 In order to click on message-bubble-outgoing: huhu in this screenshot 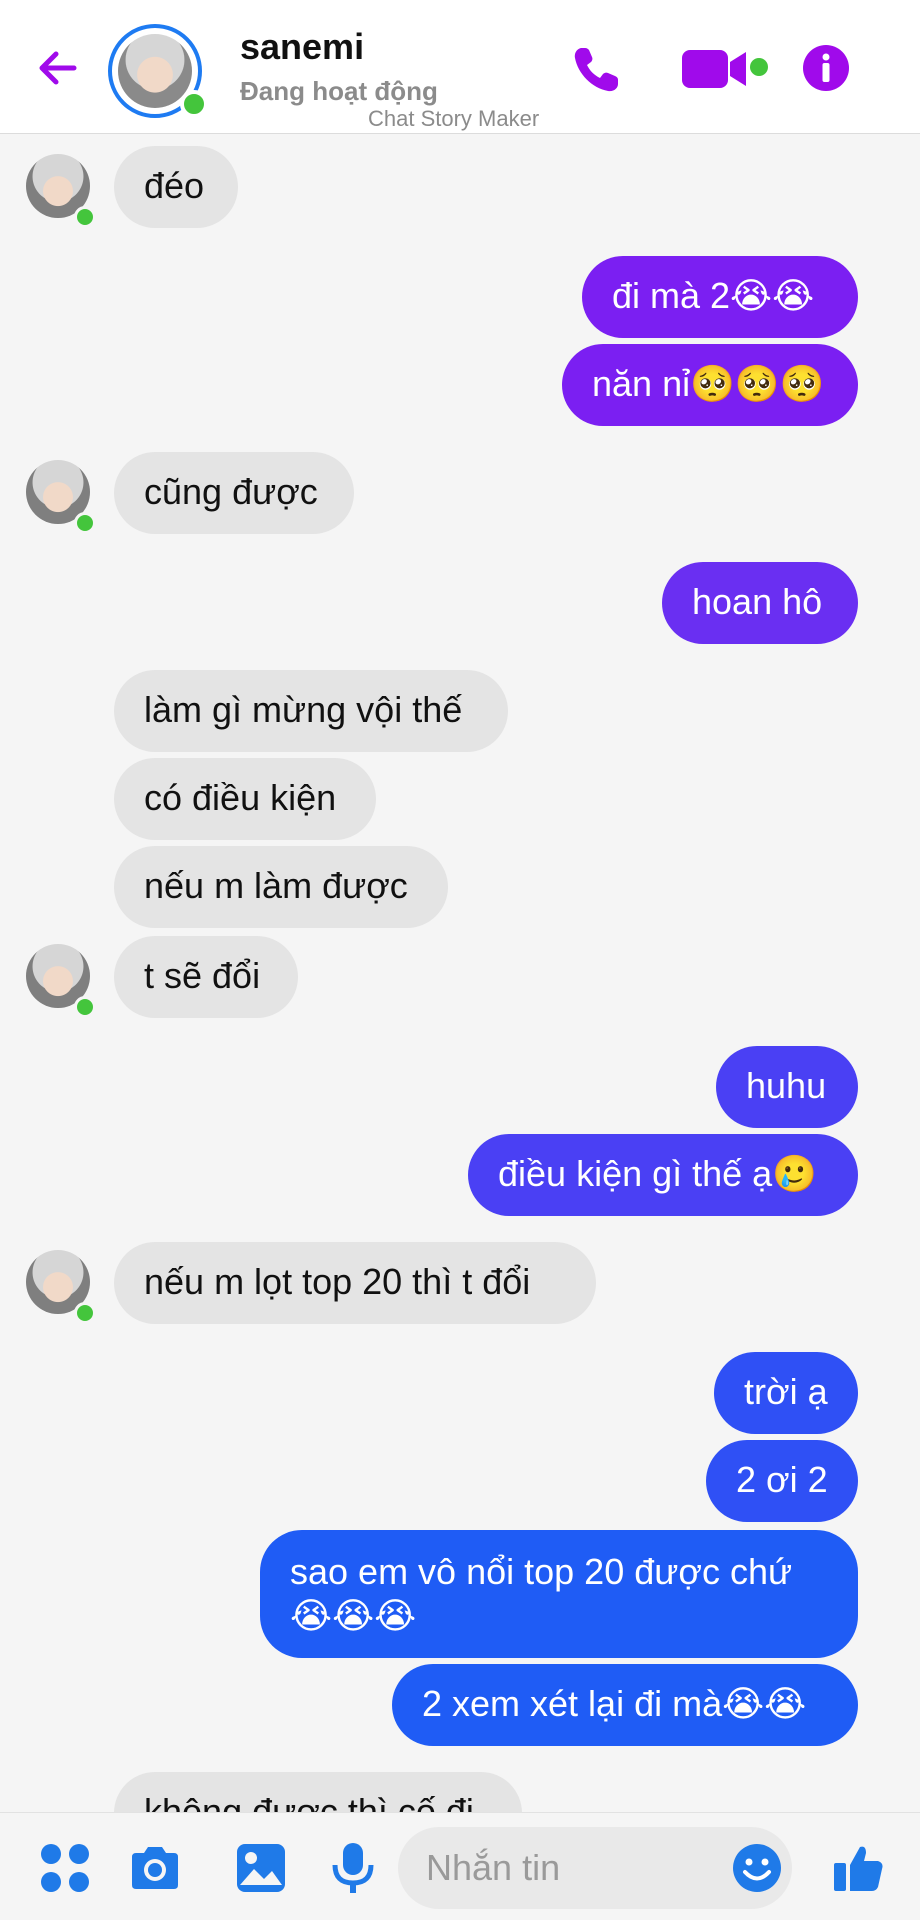, I will do `click(787, 1087)`.